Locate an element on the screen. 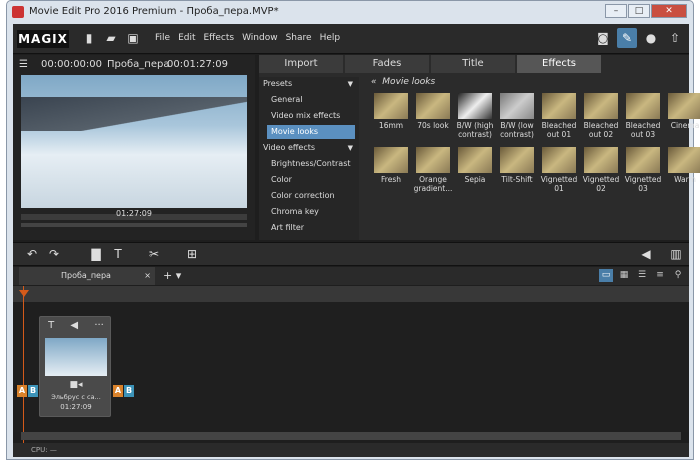 Image resolution: width=700 pixels, height=465 pixels. disc-icon: ● is located at coordinates (651, 38).